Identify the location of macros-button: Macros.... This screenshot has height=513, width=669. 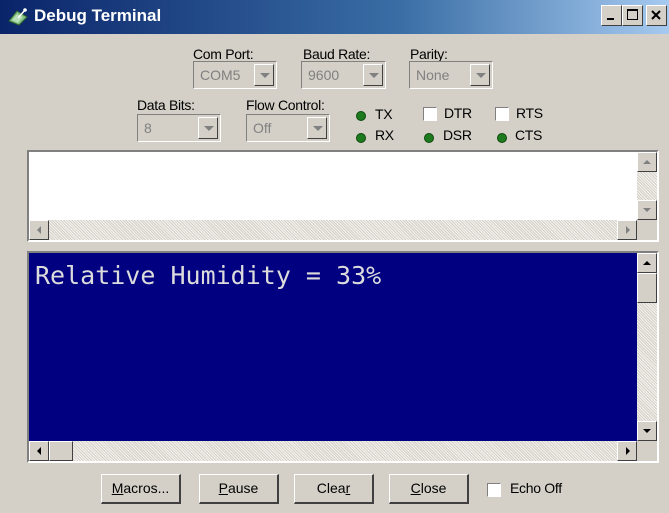
(141, 489).